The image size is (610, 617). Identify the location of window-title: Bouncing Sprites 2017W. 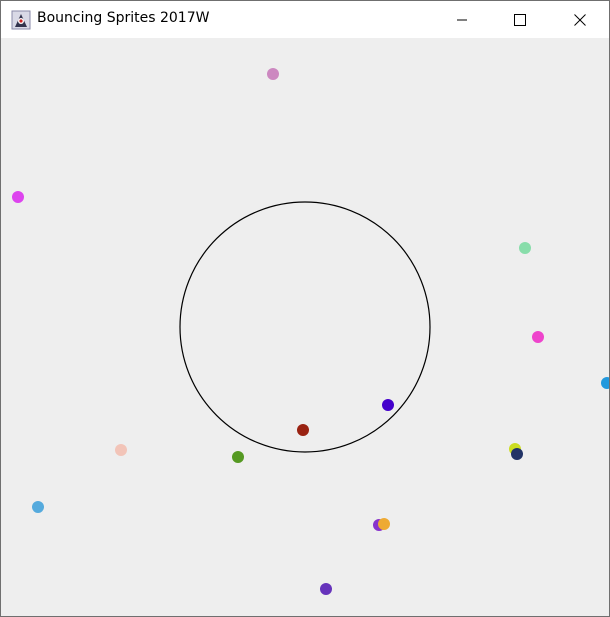
(123, 18).